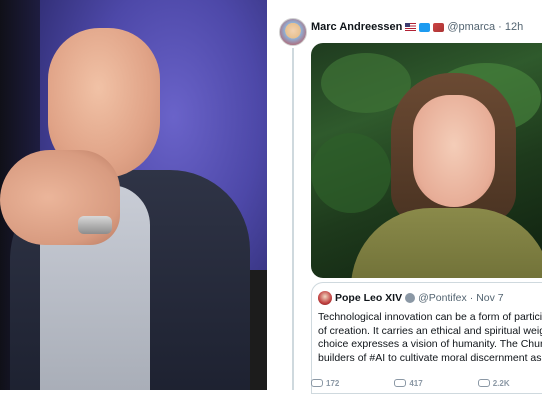 The width and height of the screenshot is (542, 394). What do you see at coordinates (483, 383) in the screenshot?
I see `heart-icon` at bounding box center [483, 383].